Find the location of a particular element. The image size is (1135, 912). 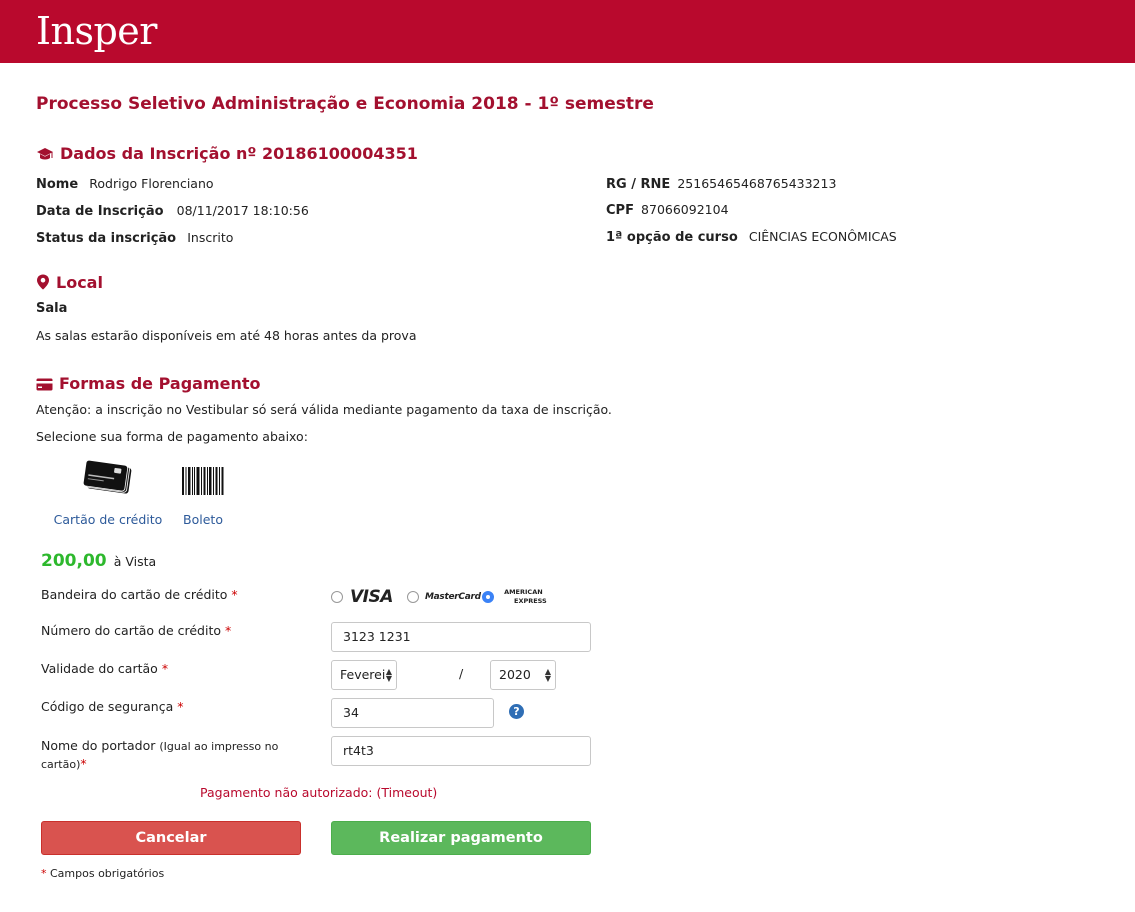

codigo-label: Código de segurança * is located at coordinates (112, 706).